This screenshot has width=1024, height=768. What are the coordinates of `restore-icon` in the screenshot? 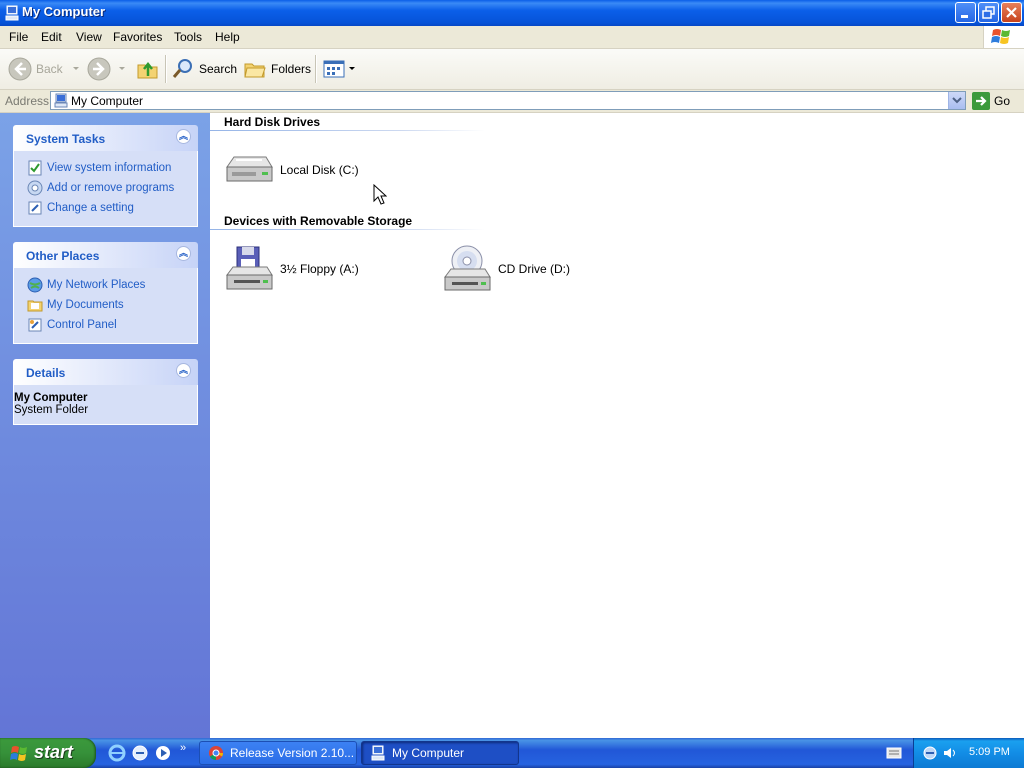 It's located at (988, 12).